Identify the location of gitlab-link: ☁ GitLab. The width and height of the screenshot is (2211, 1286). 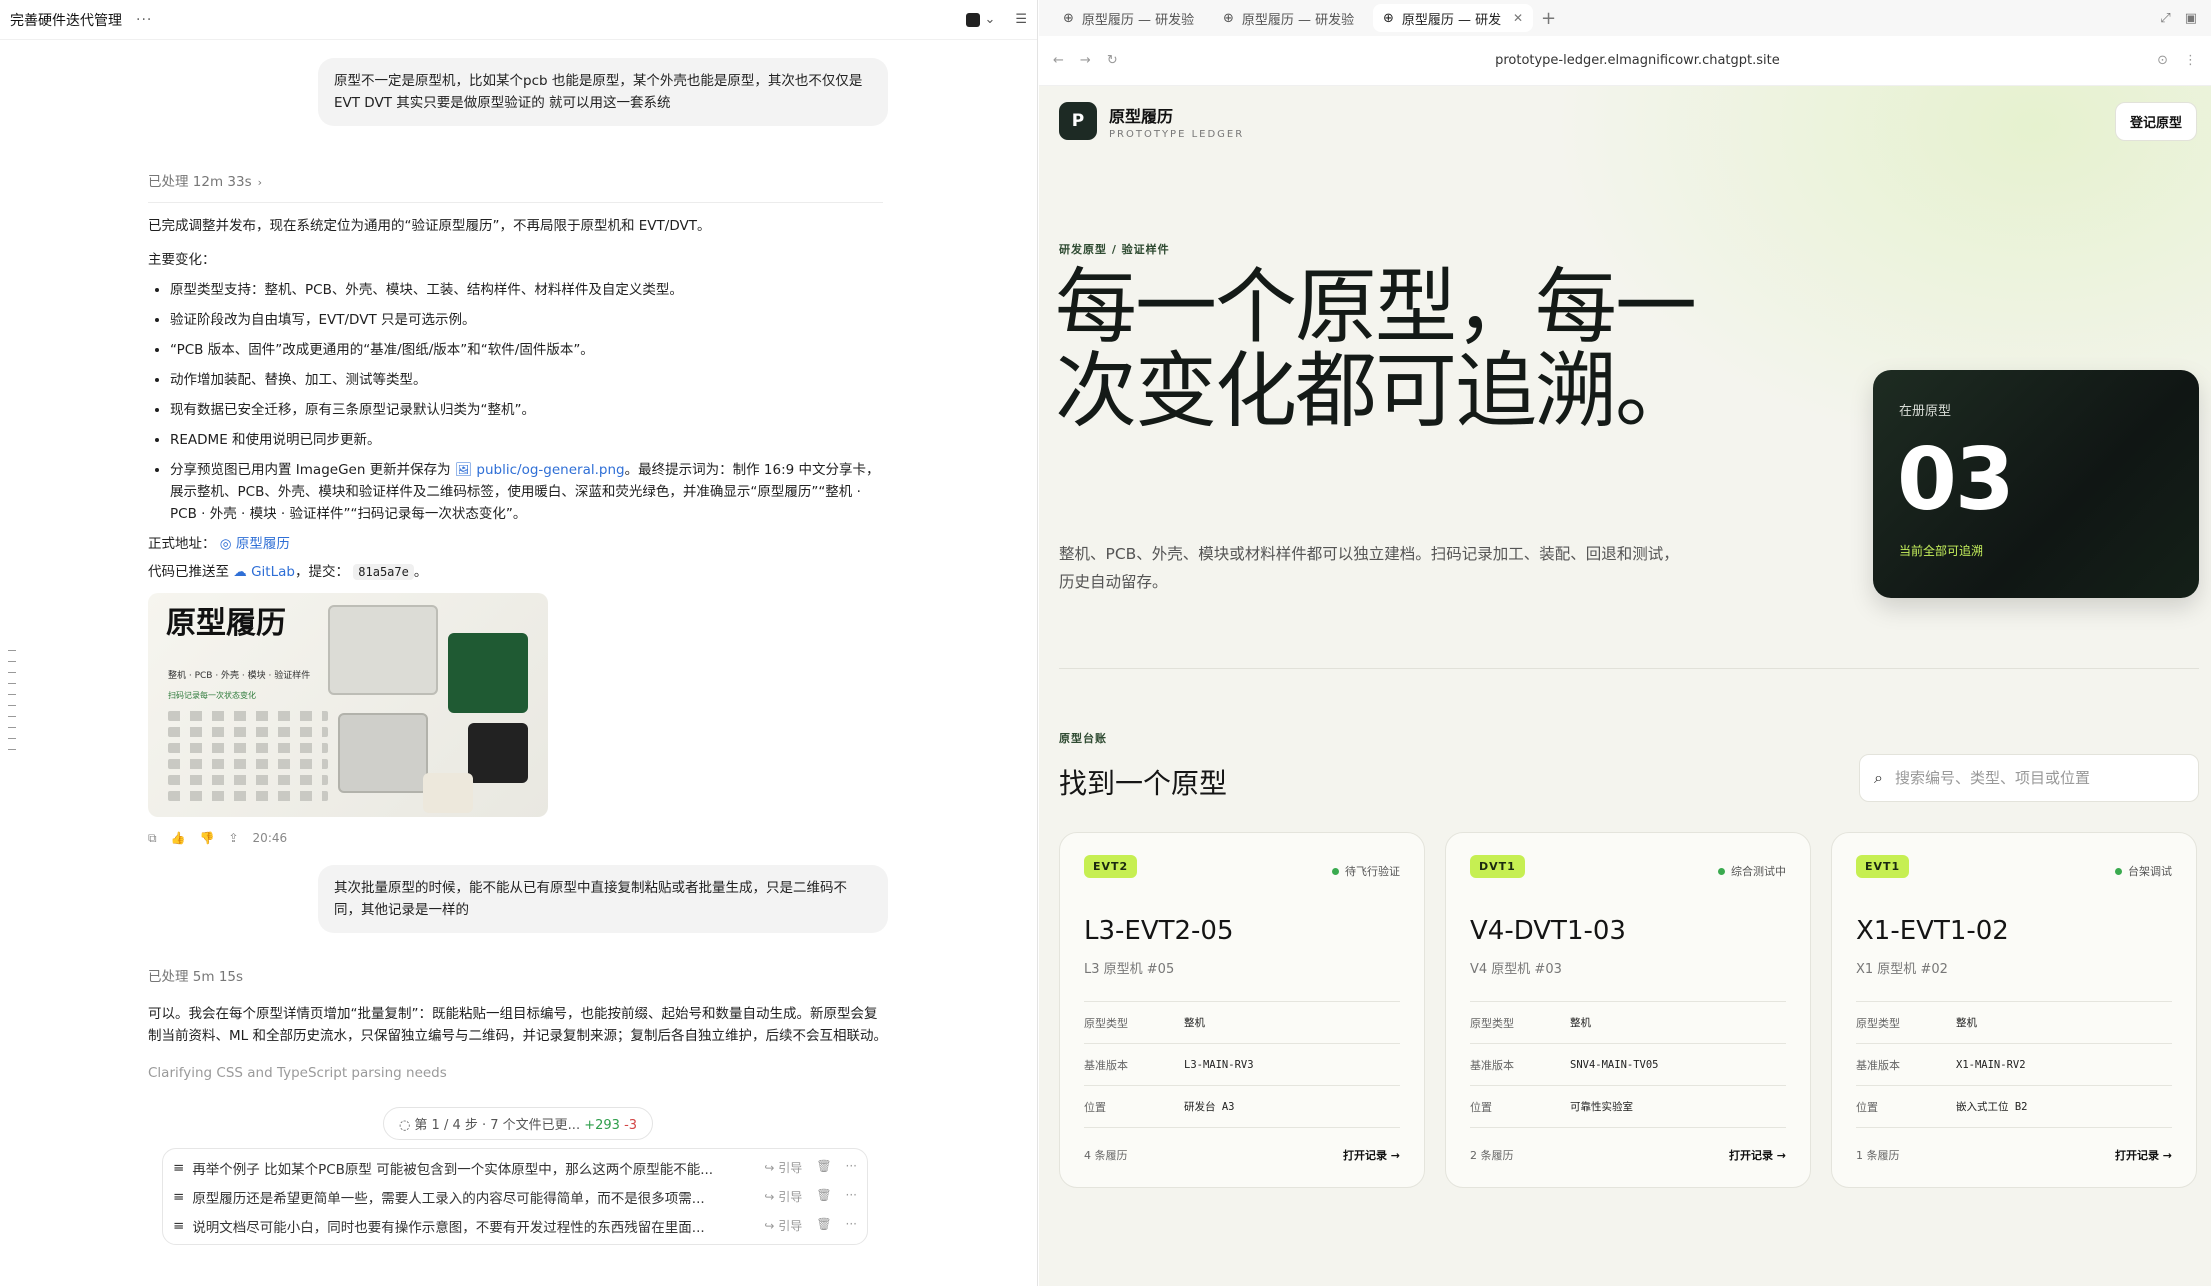
(264, 572).